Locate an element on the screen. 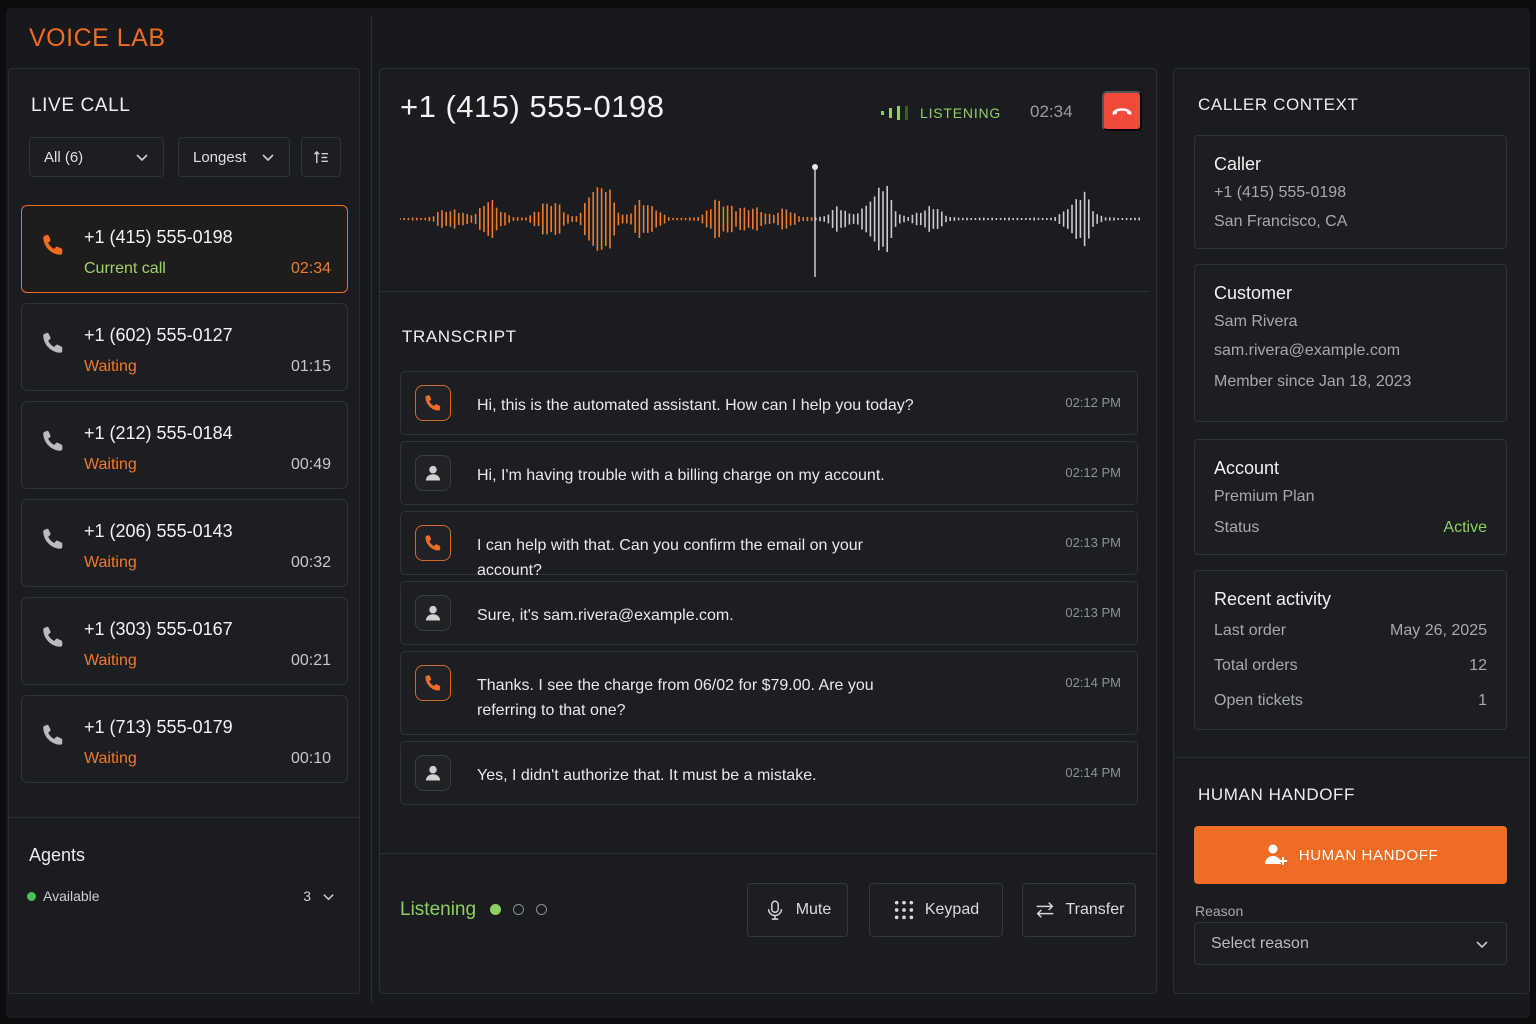 The height and width of the screenshot is (1024, 1536). human-handoff-button: HUMAN HANDOFF is located at coordinates (1350, 855).